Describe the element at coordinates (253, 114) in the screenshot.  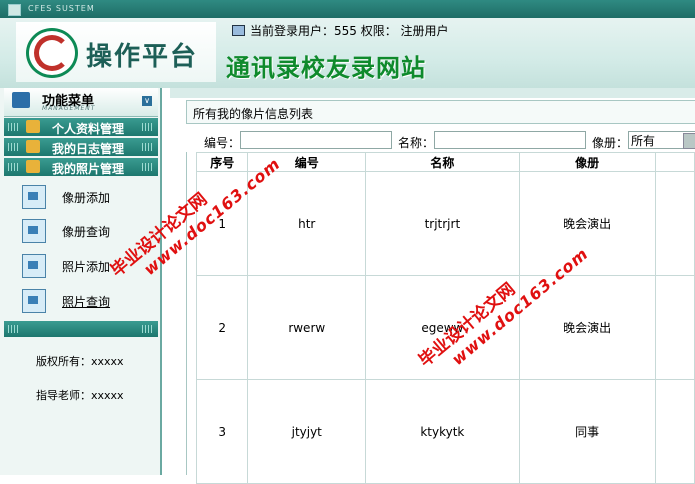
I see `panel-title-text: 所有我的像片信息列表` at that location.